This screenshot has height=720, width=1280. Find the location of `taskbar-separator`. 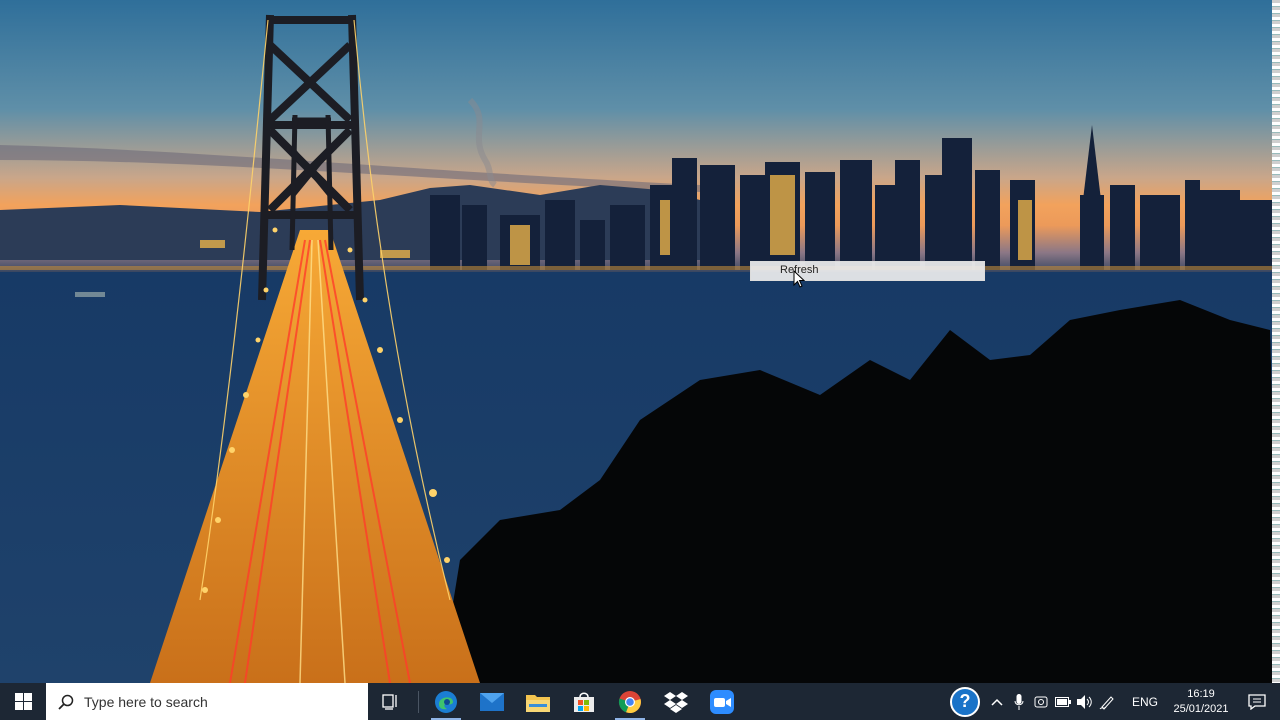

taskbar-separator is located at coordinates (418, 701).